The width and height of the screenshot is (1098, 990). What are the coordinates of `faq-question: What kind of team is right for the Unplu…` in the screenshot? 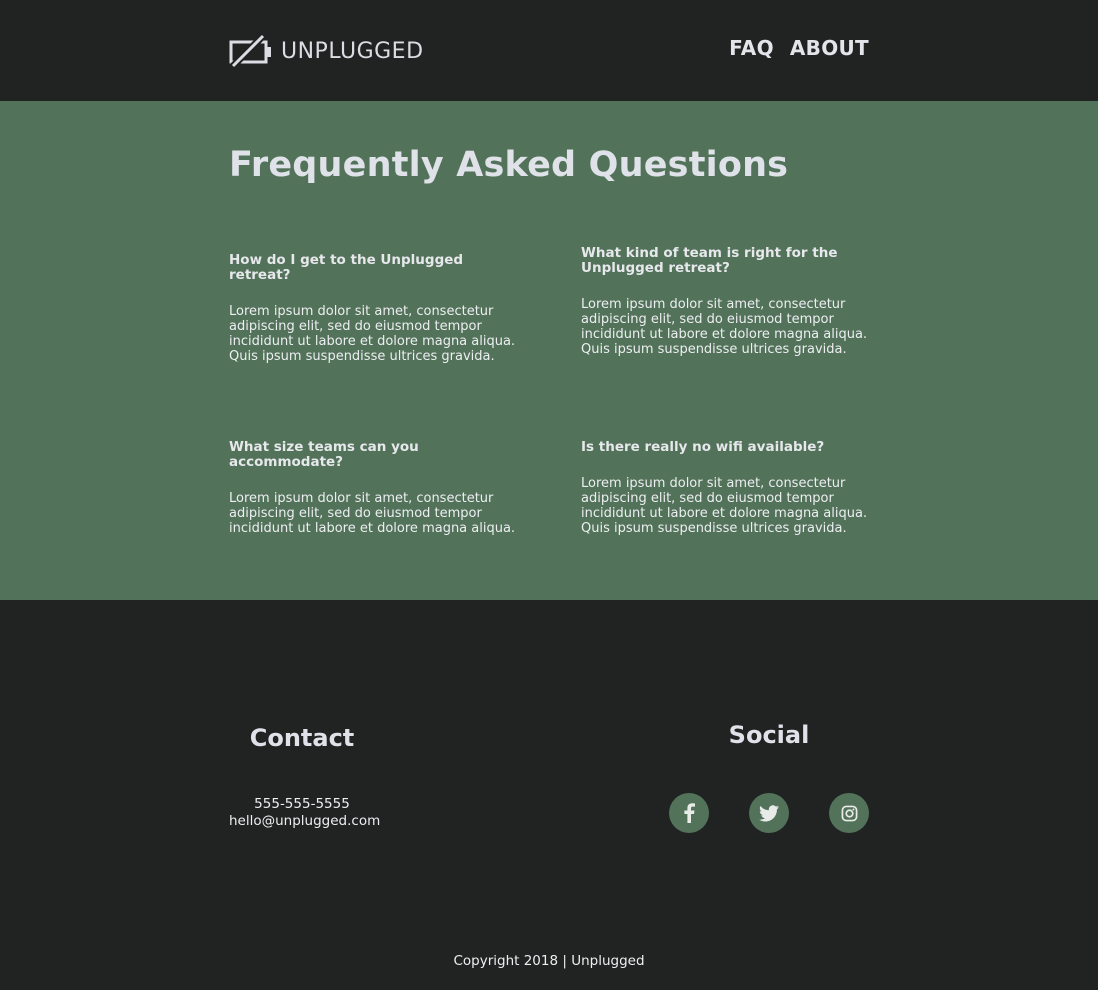 It's located at (709, 260).